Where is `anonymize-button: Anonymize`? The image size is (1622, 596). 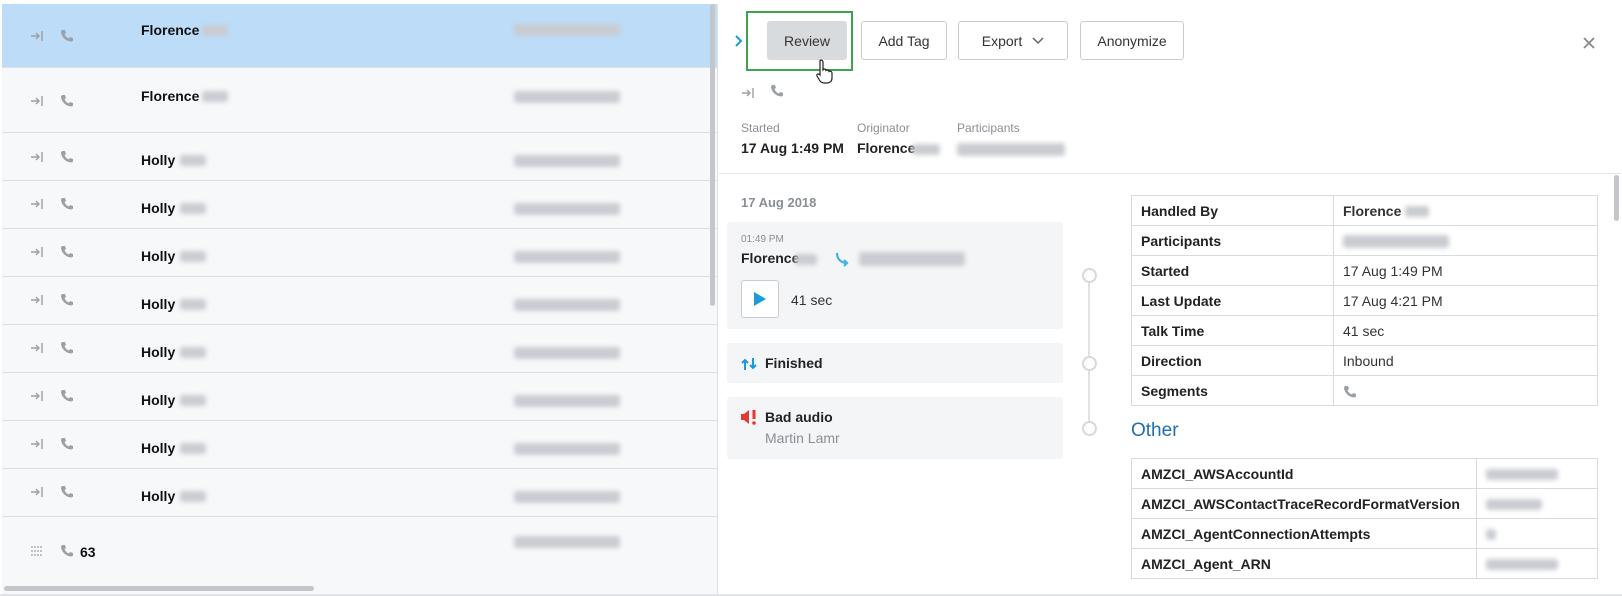
anonymize-button: Anonymize is located at coordinates (1132, 40).